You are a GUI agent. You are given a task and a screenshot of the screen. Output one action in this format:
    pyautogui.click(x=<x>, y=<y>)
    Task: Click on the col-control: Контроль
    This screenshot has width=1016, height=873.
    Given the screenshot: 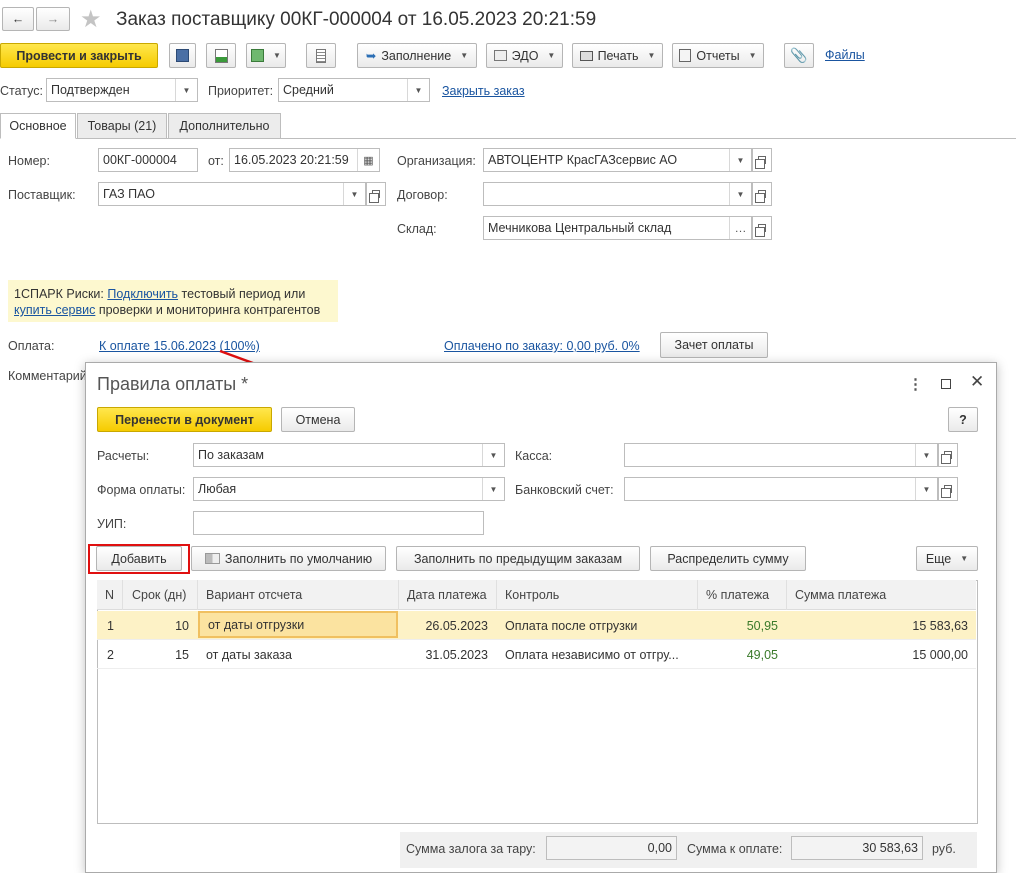 What is the action you would take?
    pyautogui.click(x=597, y=595)
    